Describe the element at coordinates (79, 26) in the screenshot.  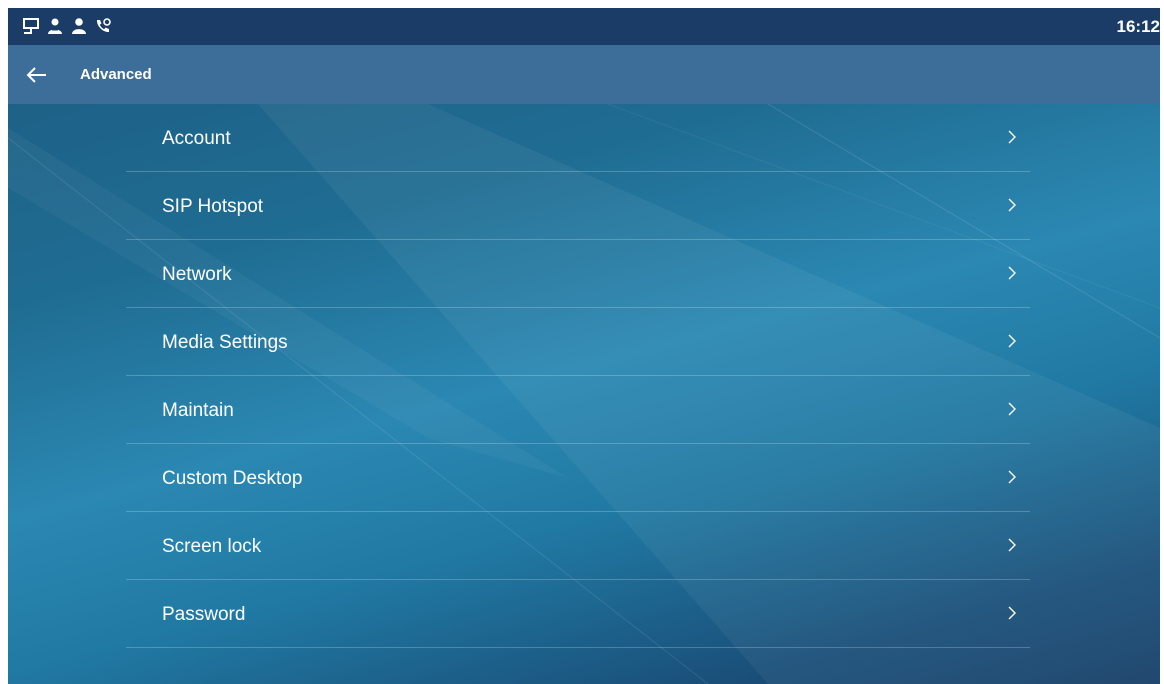
I see `user-icon` at that location.